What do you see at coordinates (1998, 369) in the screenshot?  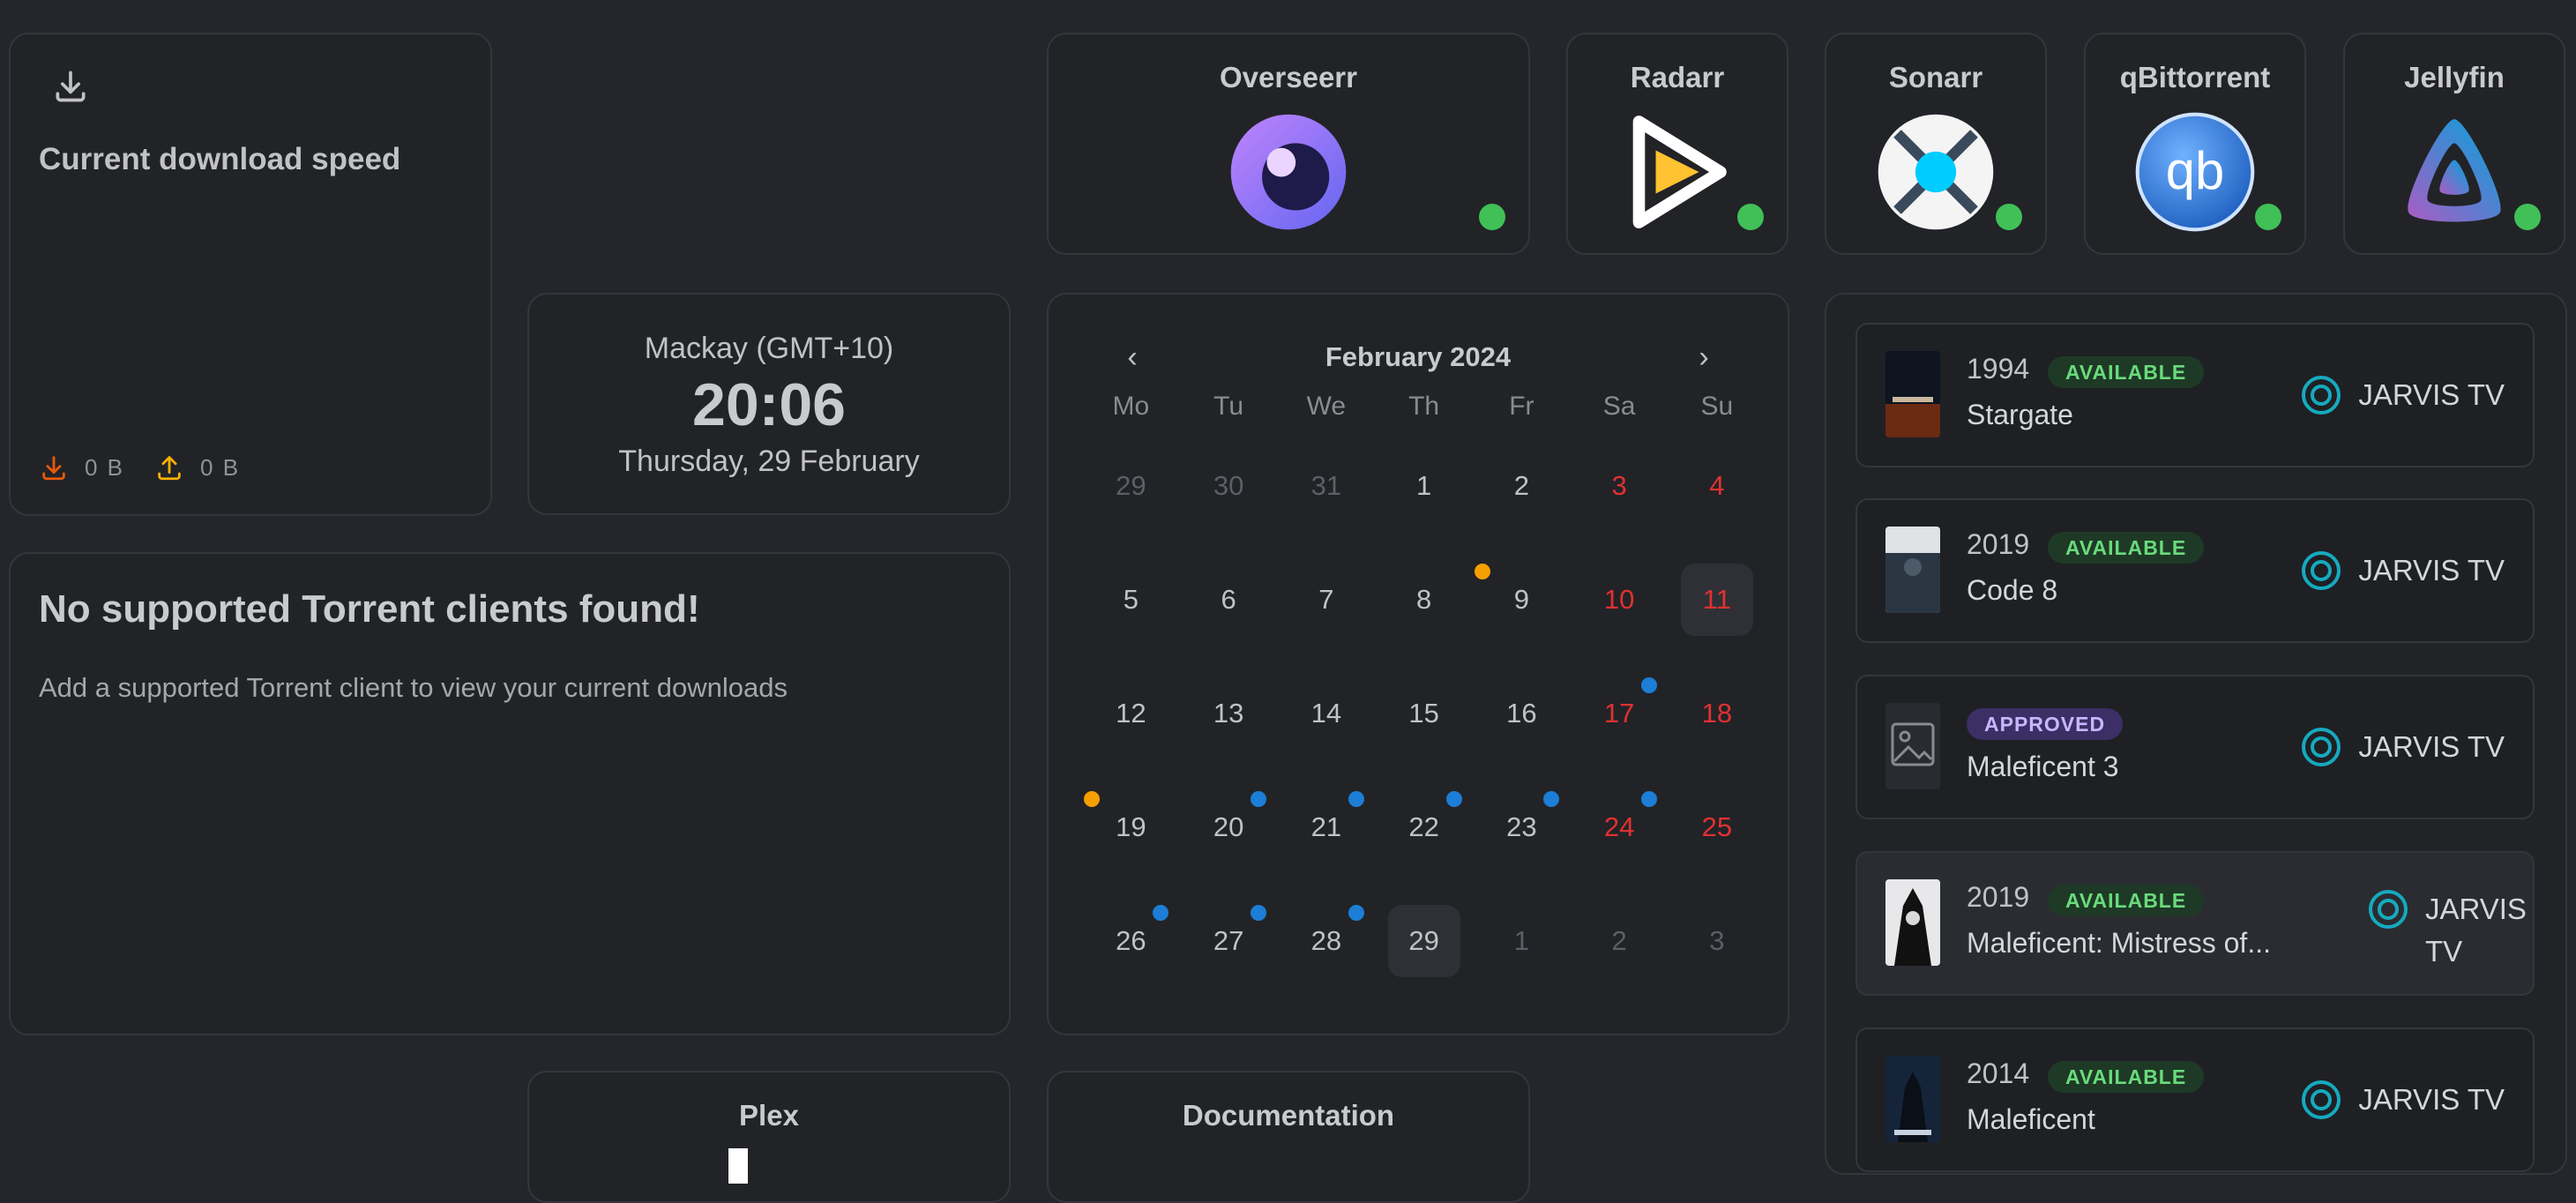 I see `request-year: 1994` at bounding box center [1998, 369].